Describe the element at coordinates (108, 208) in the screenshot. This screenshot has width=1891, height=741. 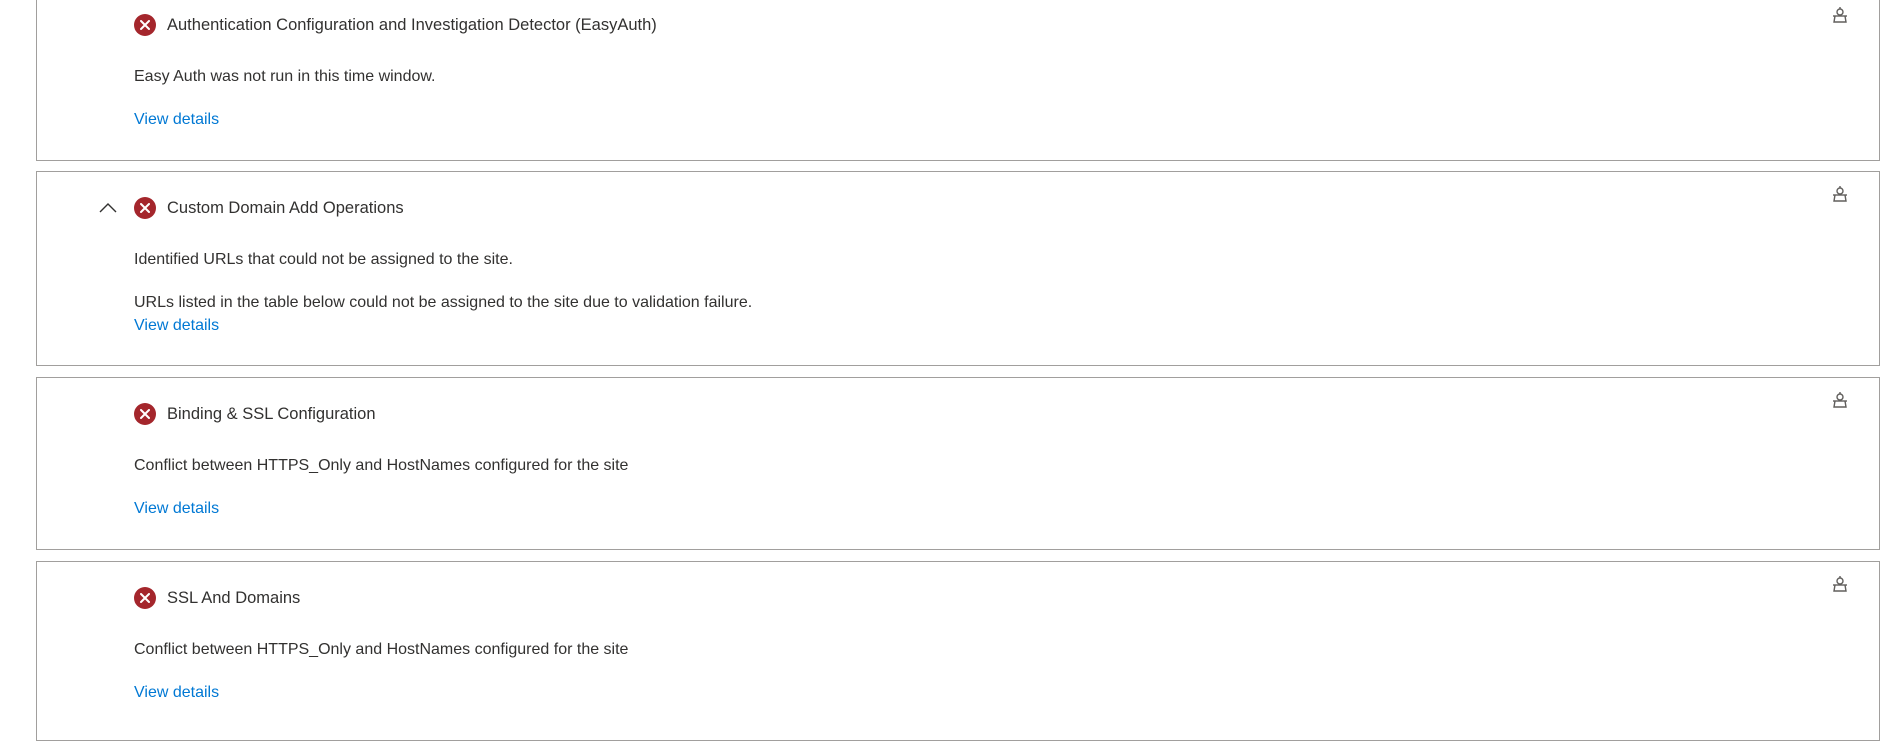
I see `chevron-up-icon` at that location.